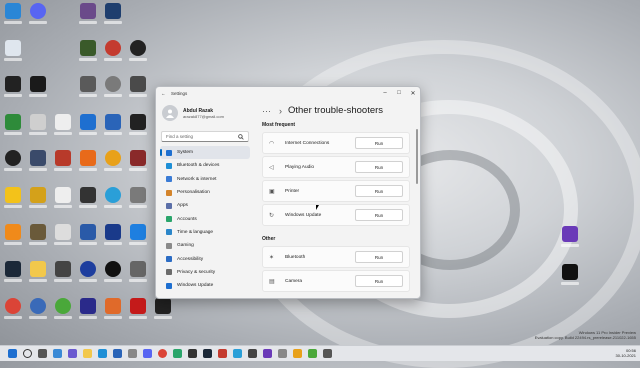 This screenshot has height=368, width=640. Describe the element at coordinates (205, 179) in the screenshot. I see `sidebar-item-network: Network & internet` at that location.